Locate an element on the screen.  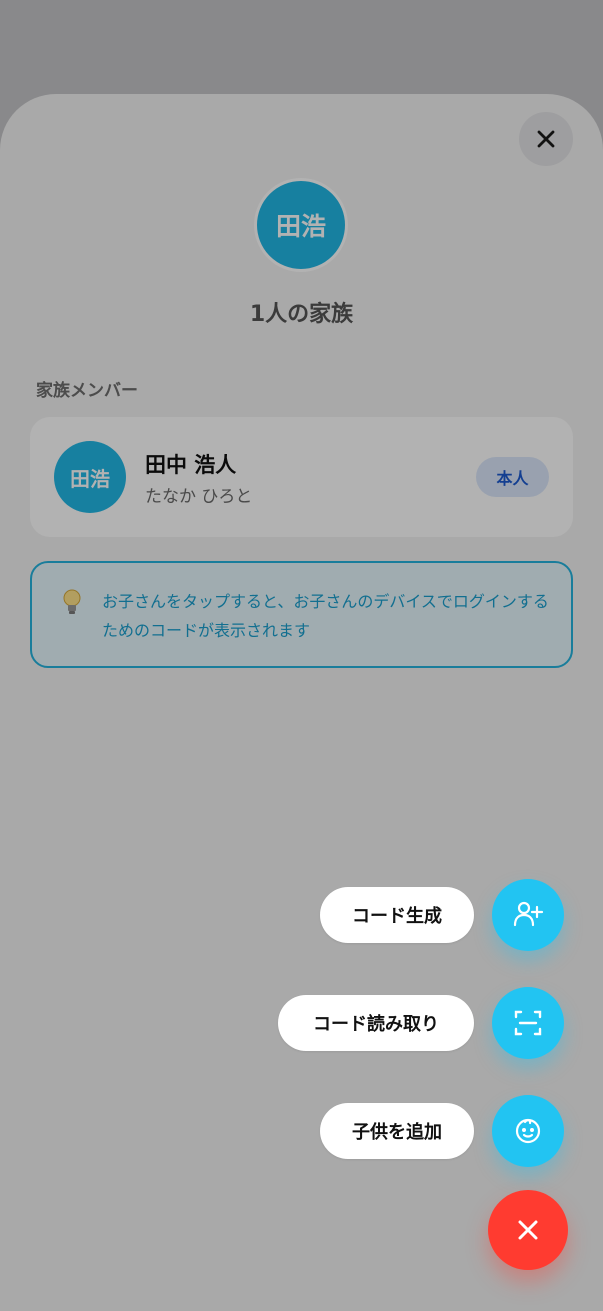
fab-add-child-button is located at coordinates (528, 1131).